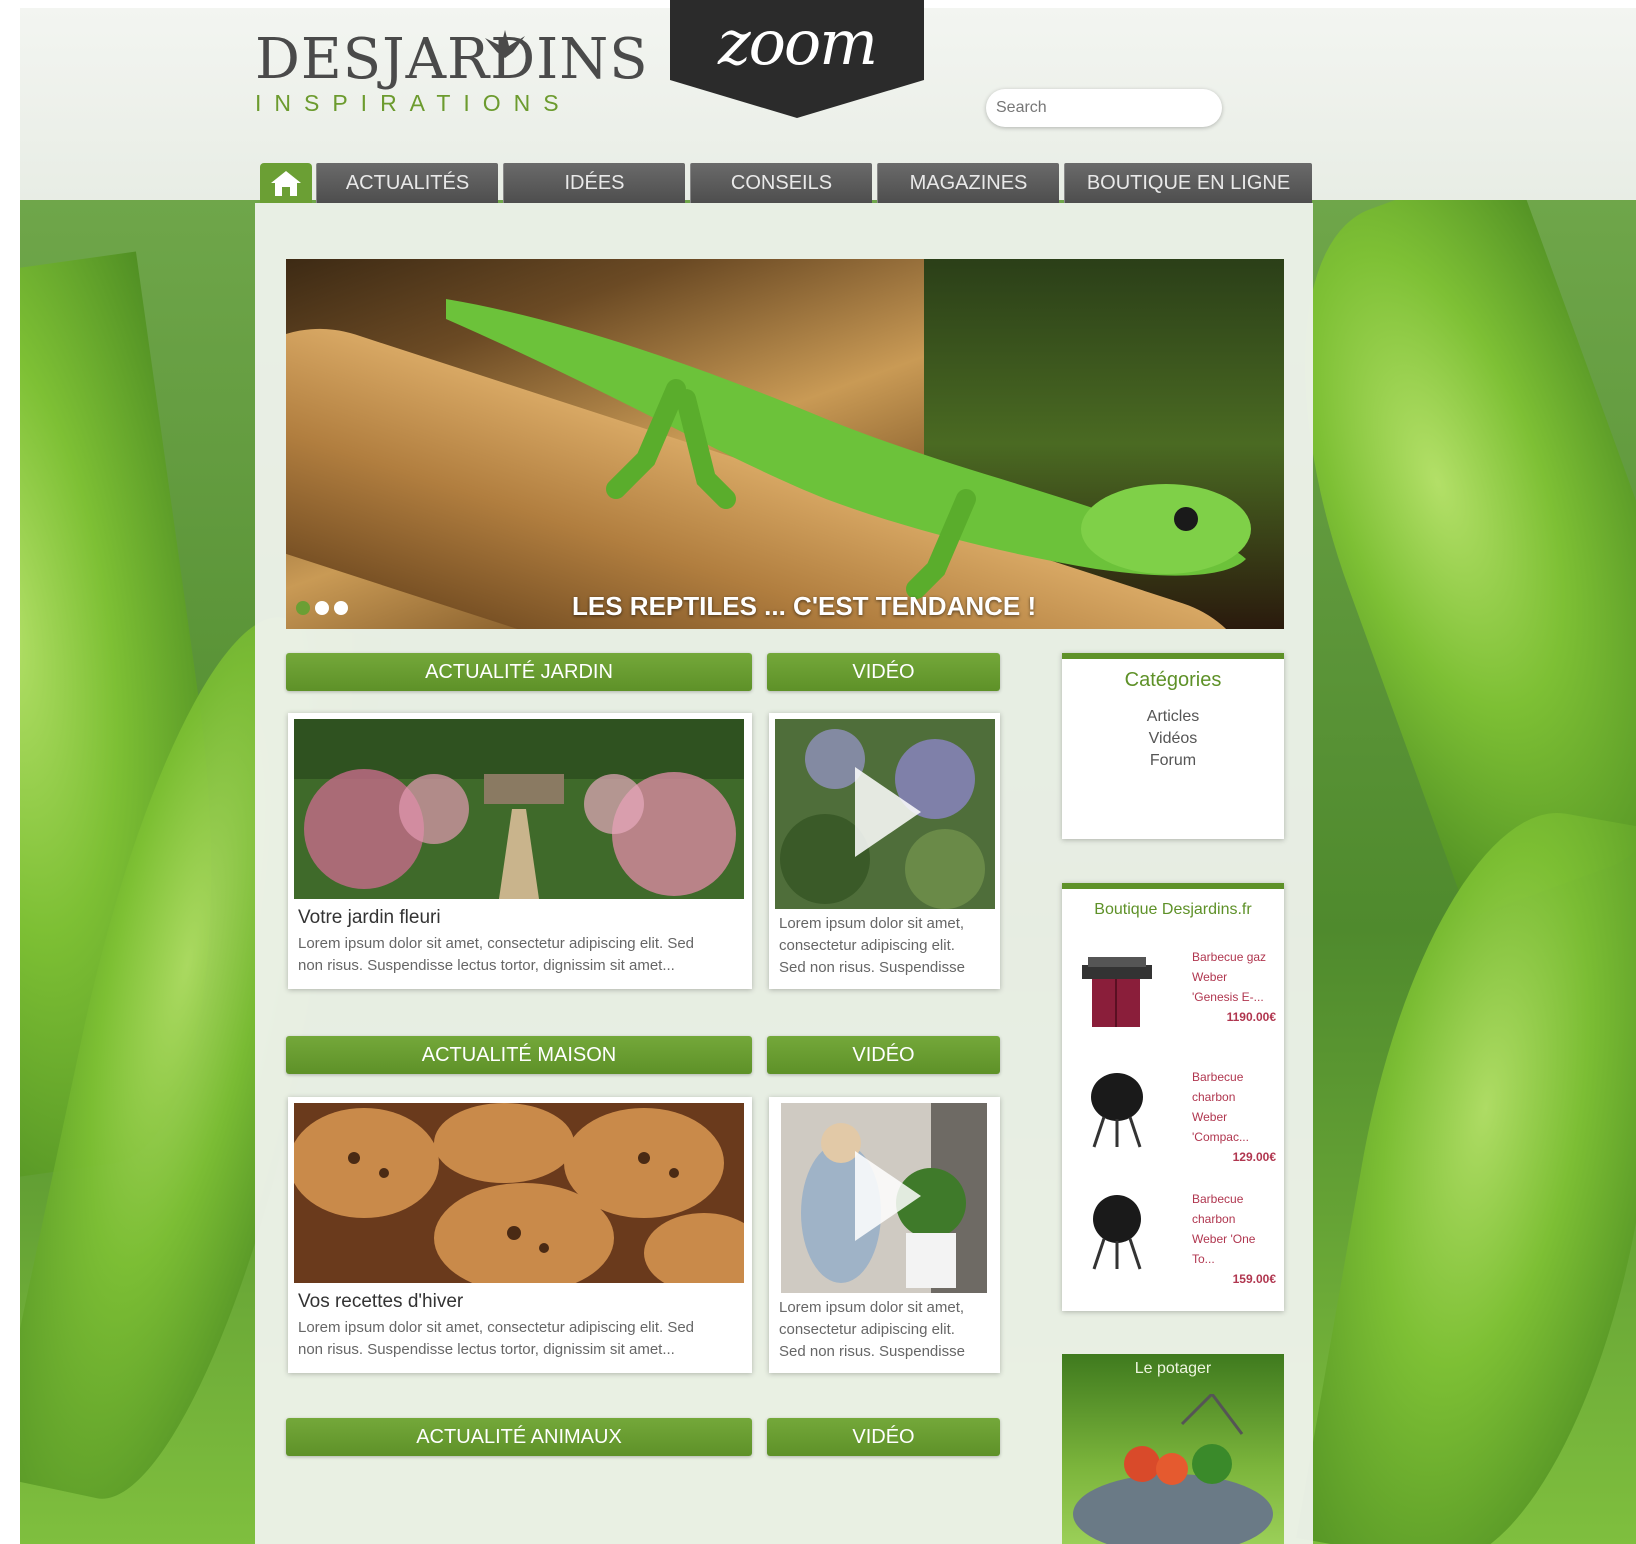  What do you see at coordinates (1188, 183) in the screenshot?
I see `tab-boutique: BOUTIQUE EN LIGNE` at bounding box center [1188, 183].